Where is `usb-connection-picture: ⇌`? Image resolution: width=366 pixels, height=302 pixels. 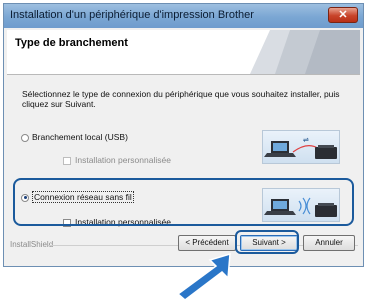
usb-connection-picture: ⇌ is located at coordinates (301, 147).